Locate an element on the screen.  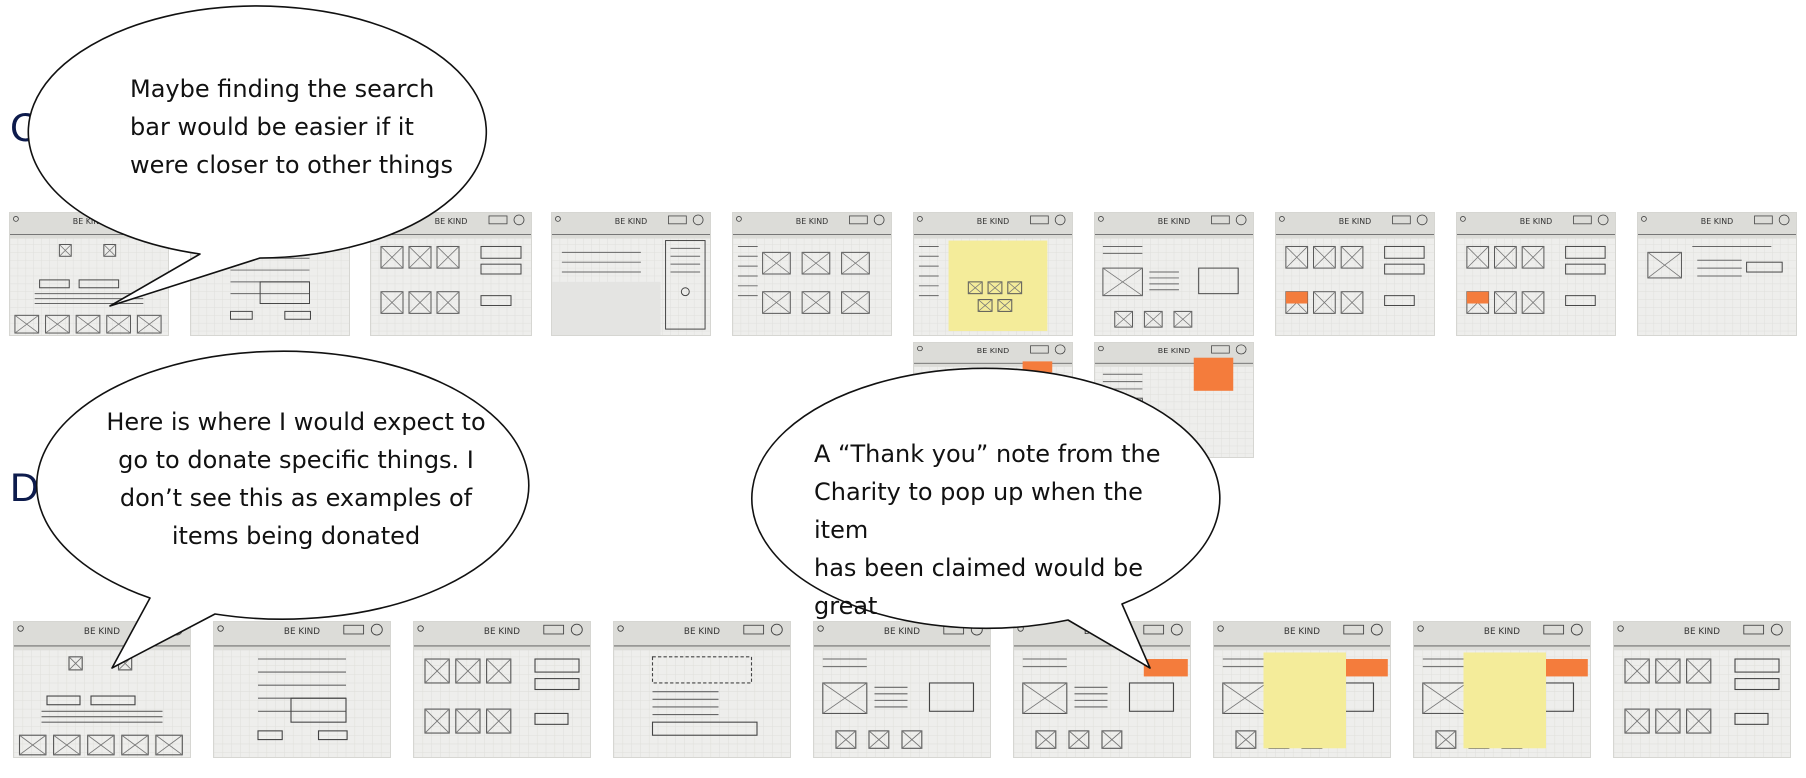
charity-sketch-dashboard: BE KIND is located at coordinates (451, 274).